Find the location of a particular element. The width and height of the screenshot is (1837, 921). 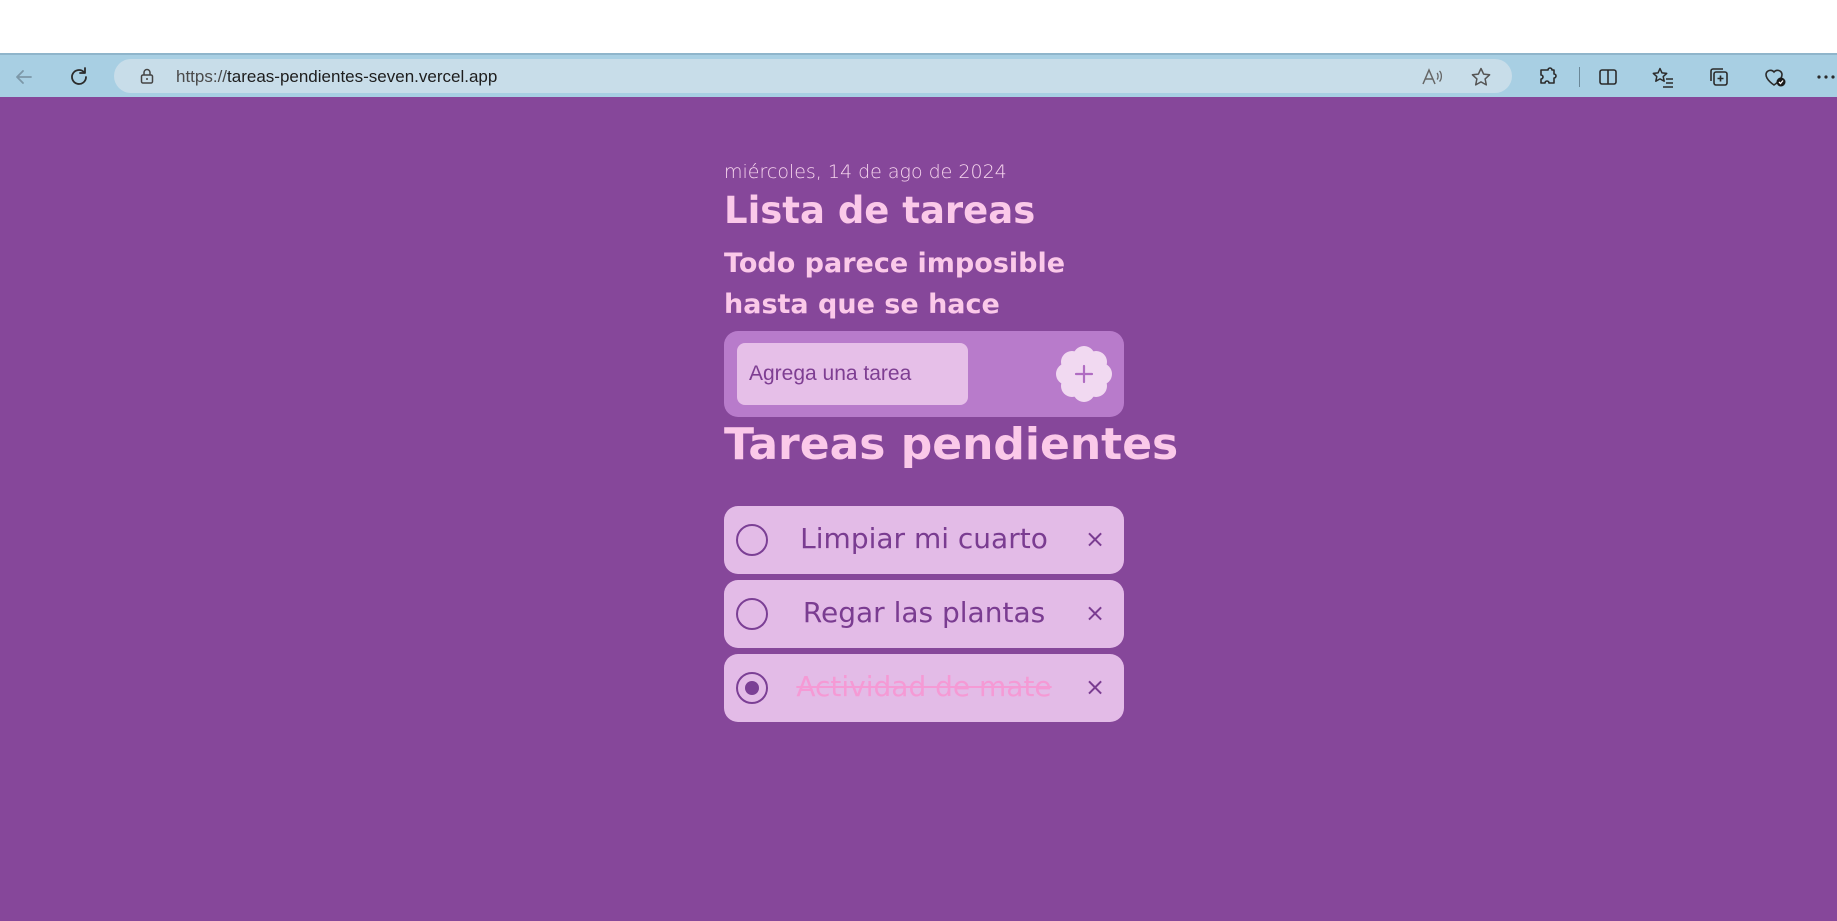

plus-icon is located at coordinates (1084, 374).